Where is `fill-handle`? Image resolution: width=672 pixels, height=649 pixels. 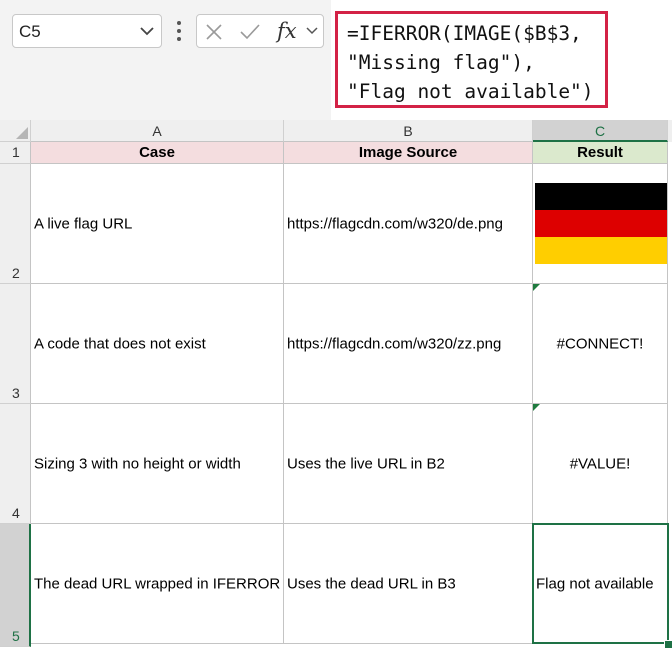
fill-handle is located at coordinates (668, 644).